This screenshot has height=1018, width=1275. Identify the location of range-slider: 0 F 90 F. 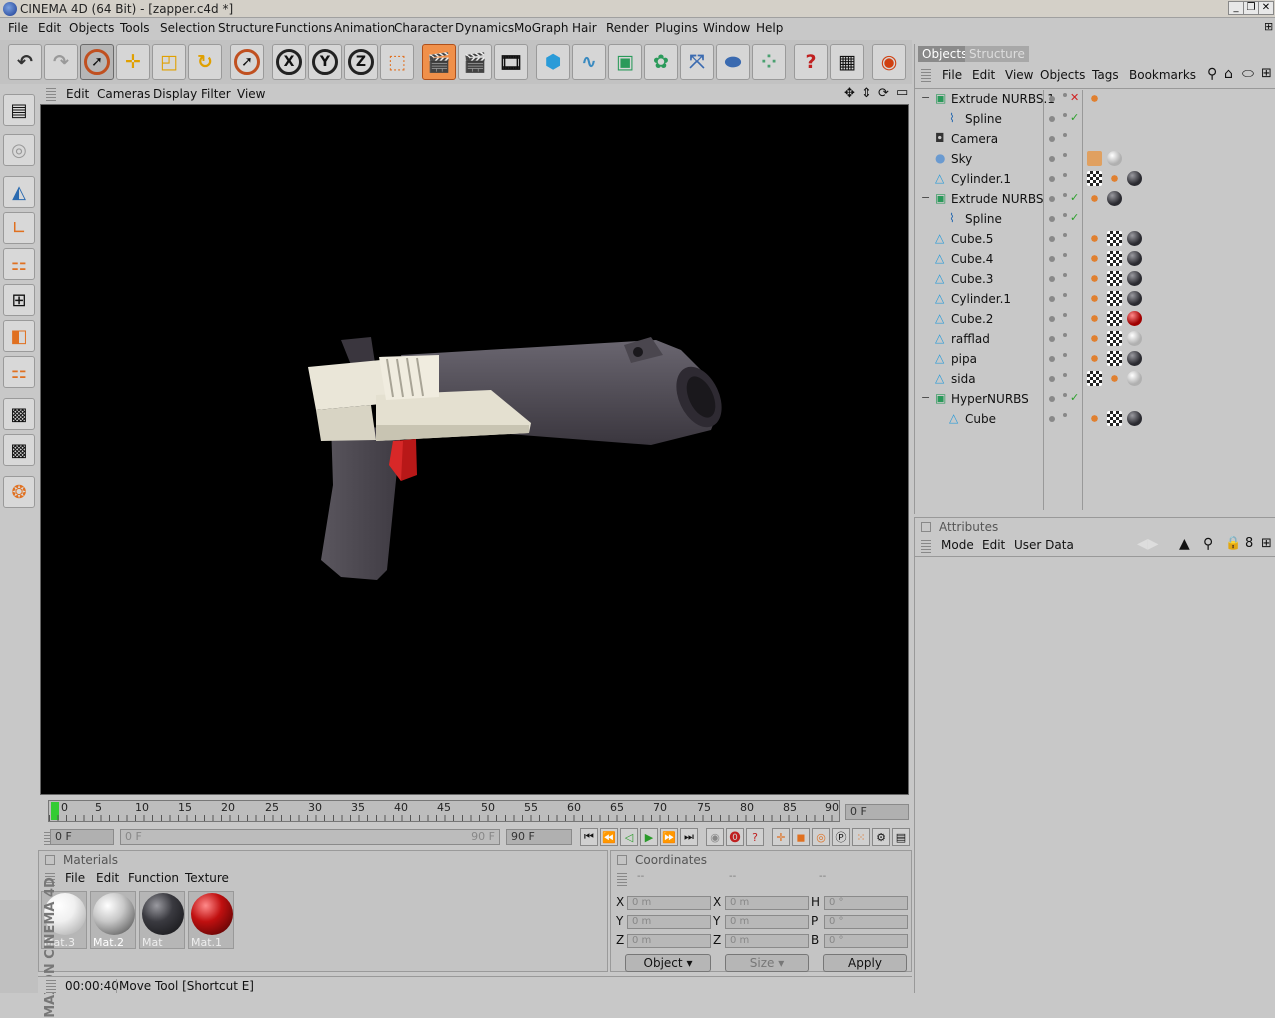
(310, 837).